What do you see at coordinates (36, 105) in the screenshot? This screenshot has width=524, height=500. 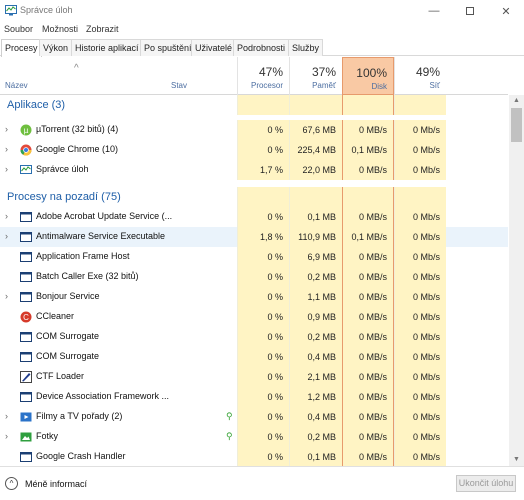 I see `group-title-apps: Aplikace (3)` at bounding box center [36, 105].